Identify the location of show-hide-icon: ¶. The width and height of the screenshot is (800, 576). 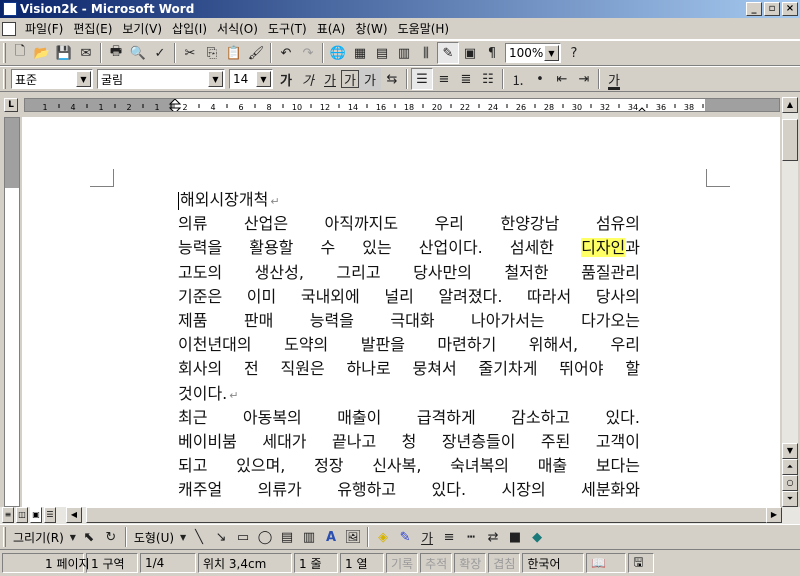
(492, 53).